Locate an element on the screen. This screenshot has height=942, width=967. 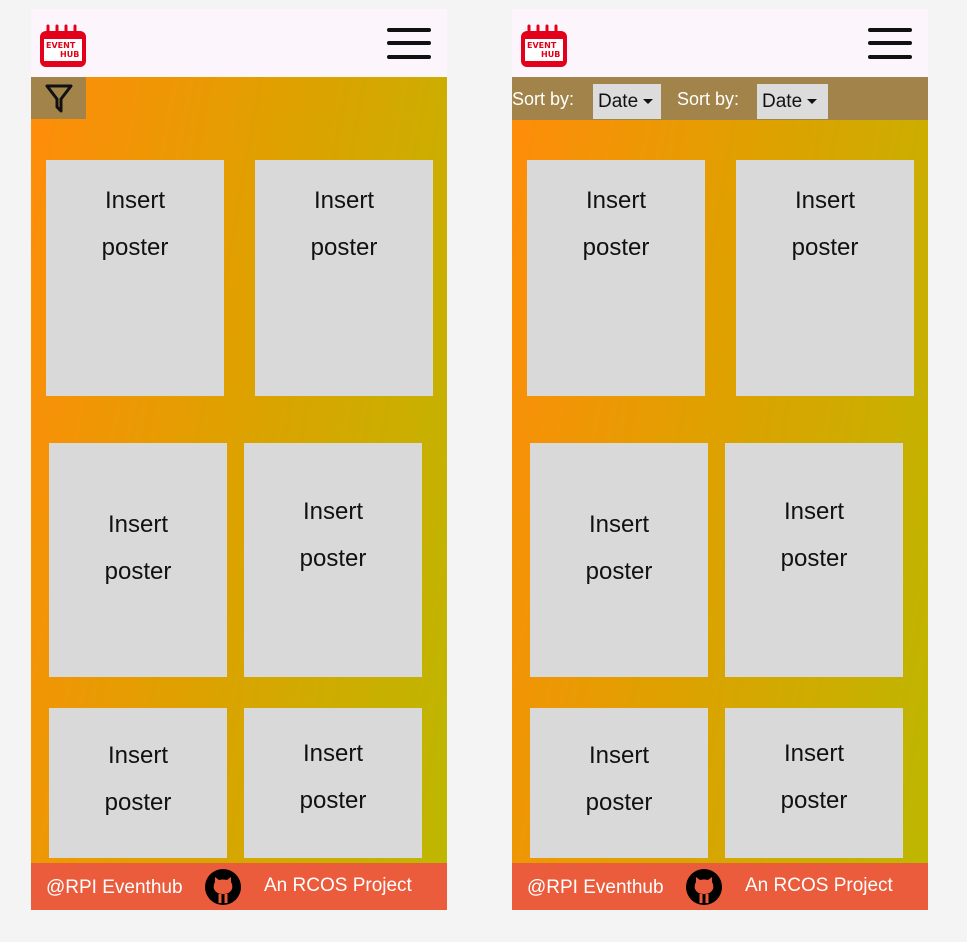
filter-button is located at coordinates (58, 98).